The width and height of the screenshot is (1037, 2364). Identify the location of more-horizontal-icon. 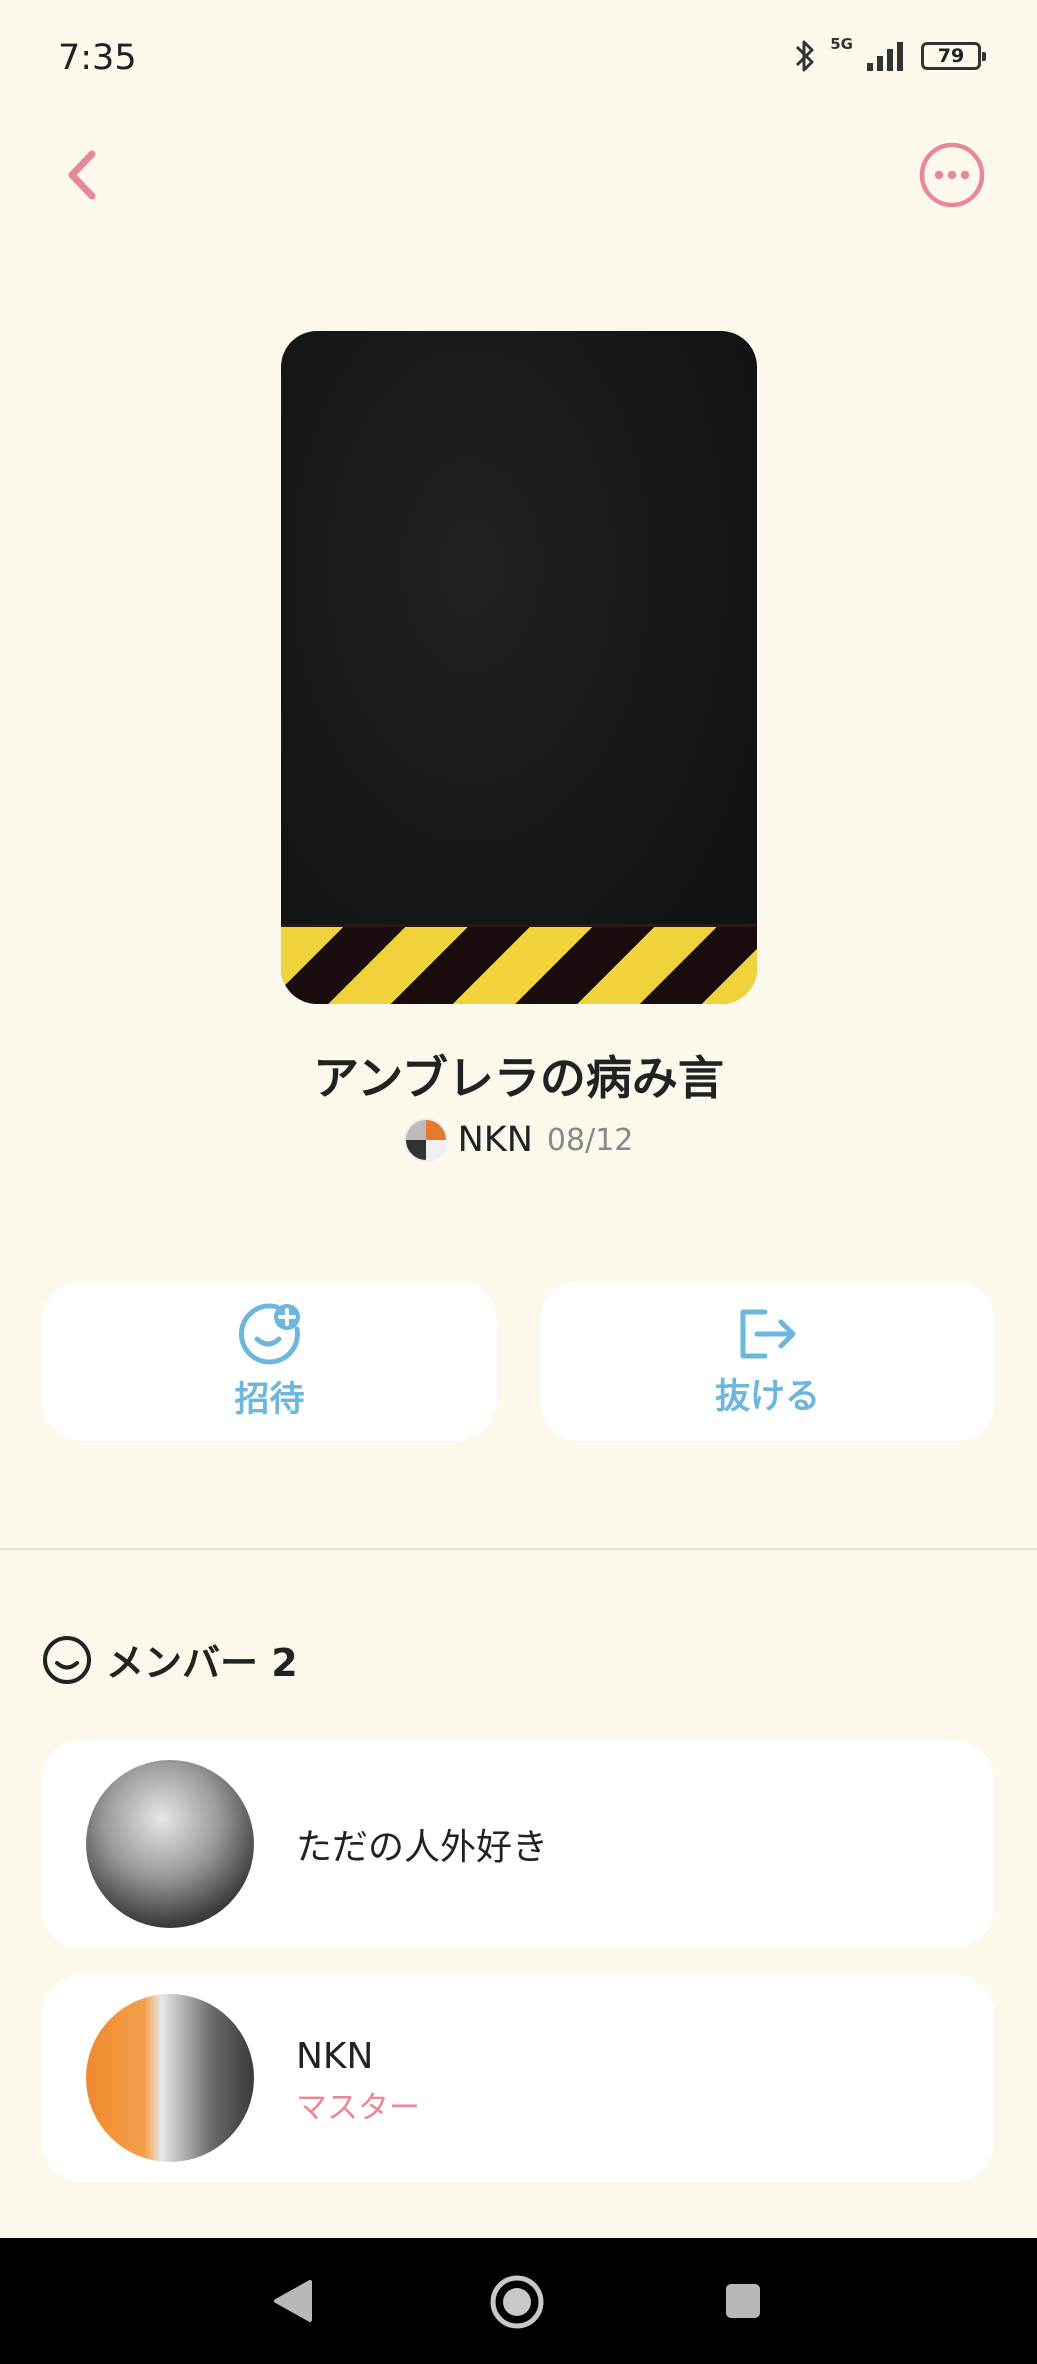
(952, 175).